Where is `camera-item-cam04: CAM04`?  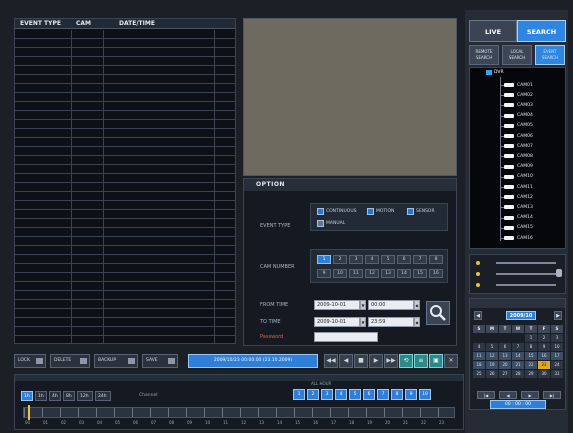 camera-item-cam04: CAM04 is located at coordinates (518, 116).